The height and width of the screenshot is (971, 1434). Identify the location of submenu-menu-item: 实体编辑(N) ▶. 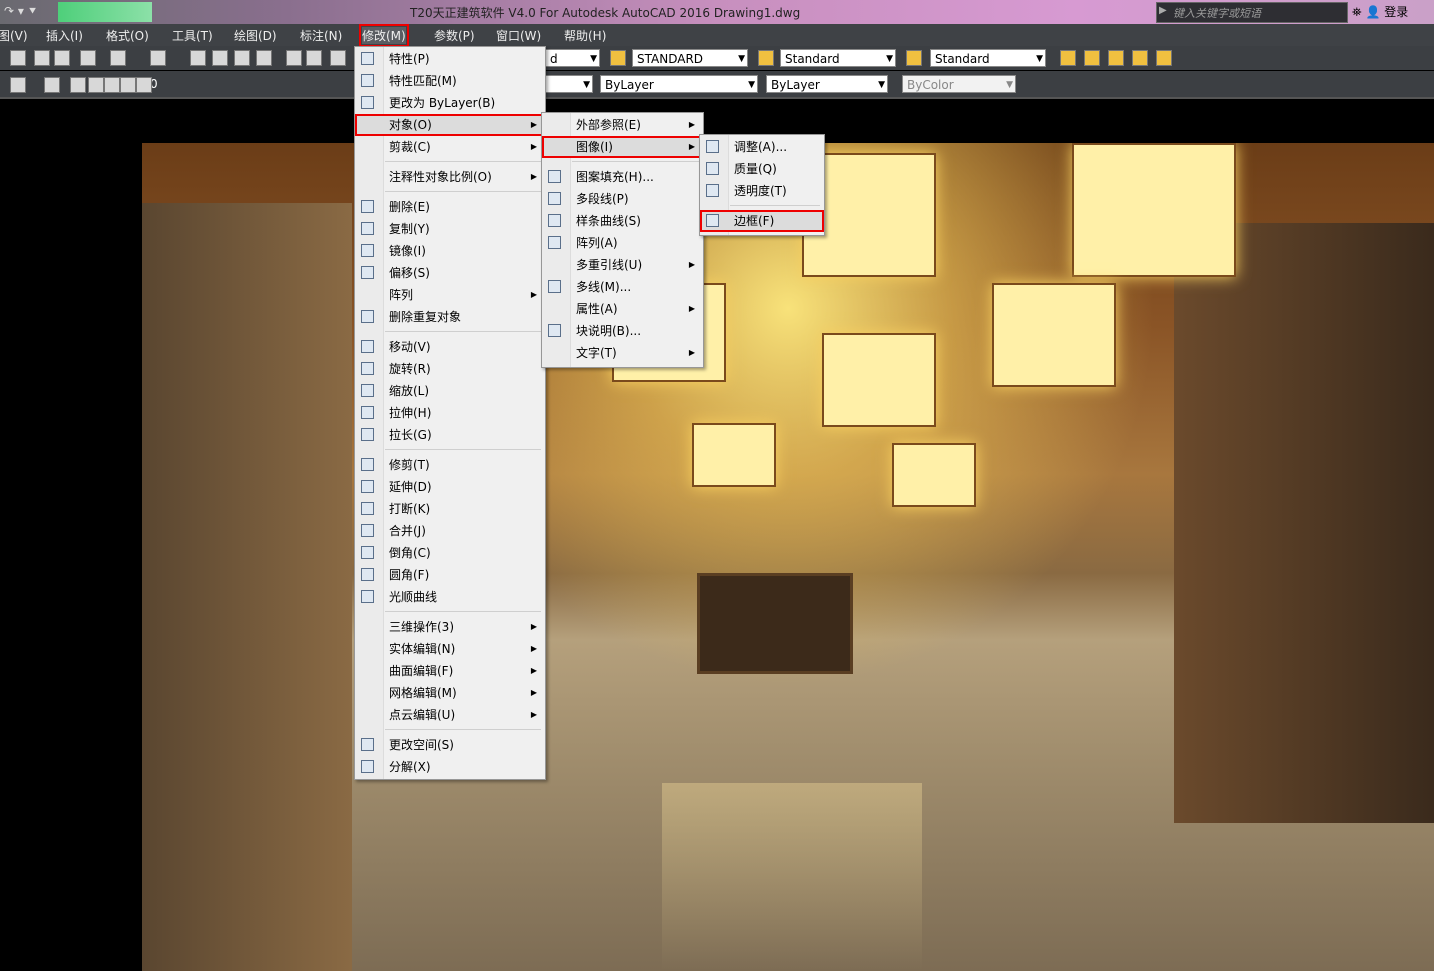
(450, 649).